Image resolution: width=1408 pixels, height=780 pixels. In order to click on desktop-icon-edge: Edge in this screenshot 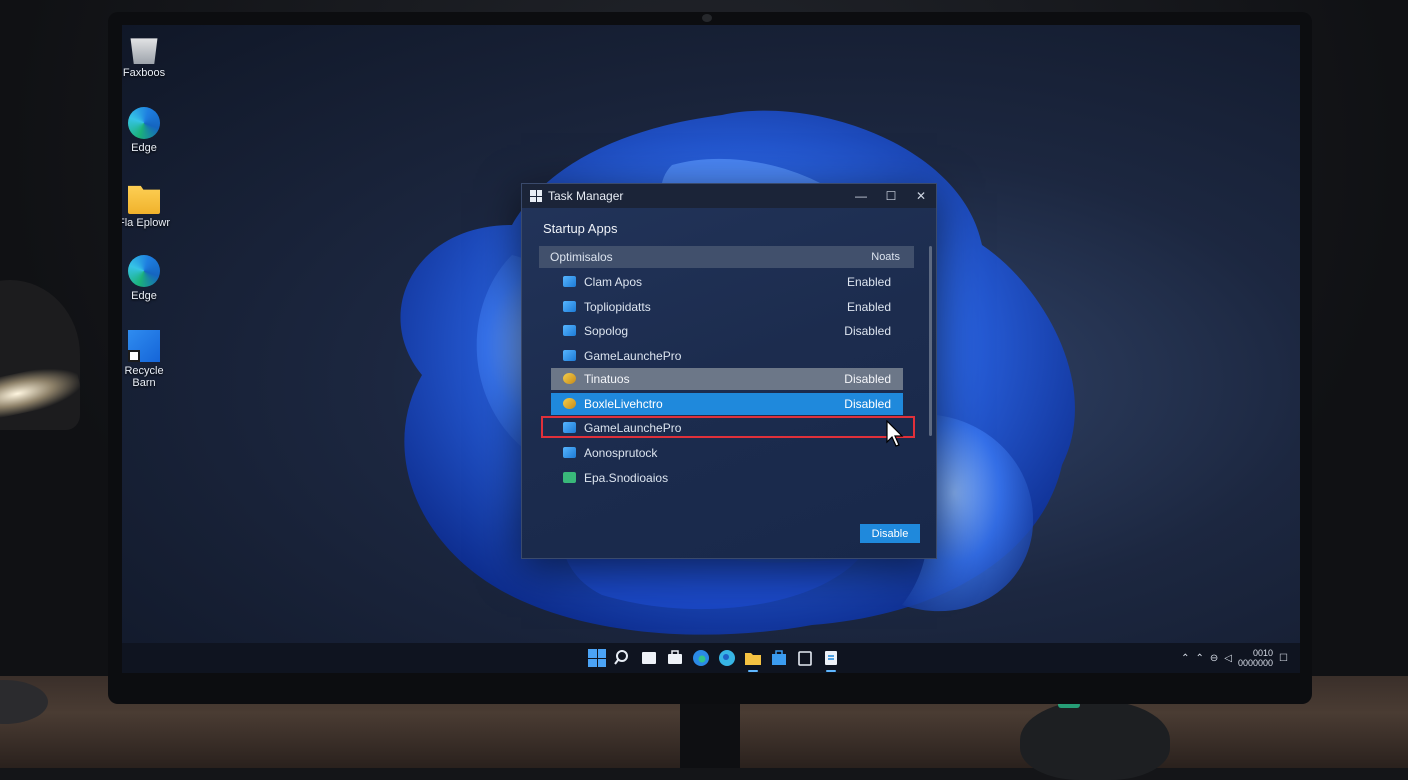, I will do `click(147, 130)`.